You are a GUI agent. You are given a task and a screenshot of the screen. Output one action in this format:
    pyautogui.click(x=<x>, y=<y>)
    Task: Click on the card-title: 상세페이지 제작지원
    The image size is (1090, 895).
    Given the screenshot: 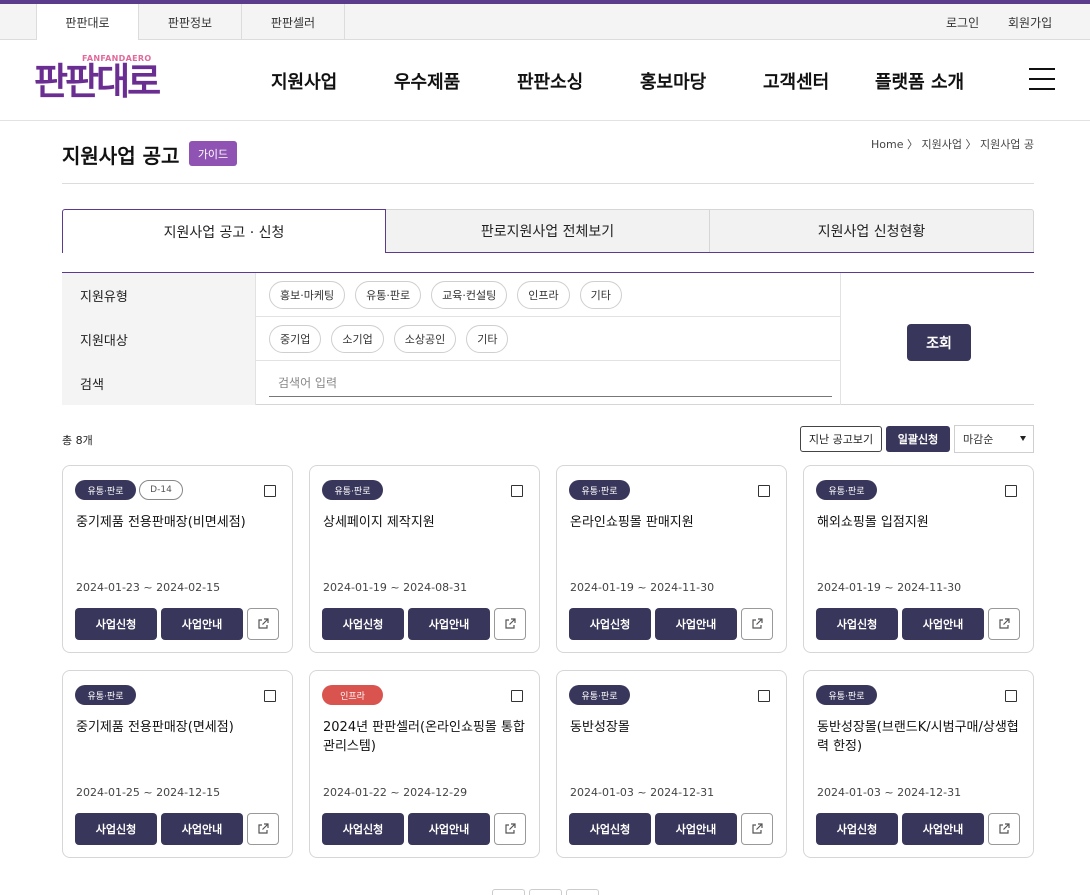 What is the action you would take?
    pyautogui.click(x=425, y=522)
    